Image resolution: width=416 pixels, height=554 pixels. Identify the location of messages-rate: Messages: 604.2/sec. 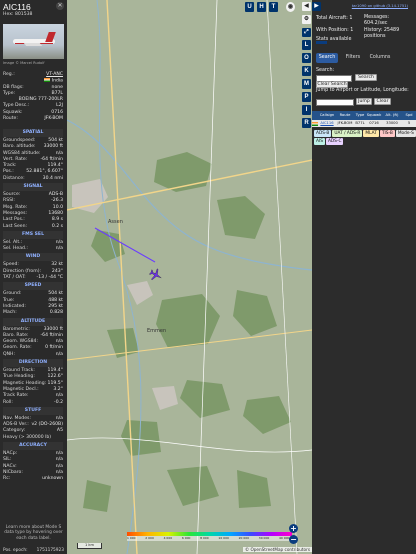
(377, 20).